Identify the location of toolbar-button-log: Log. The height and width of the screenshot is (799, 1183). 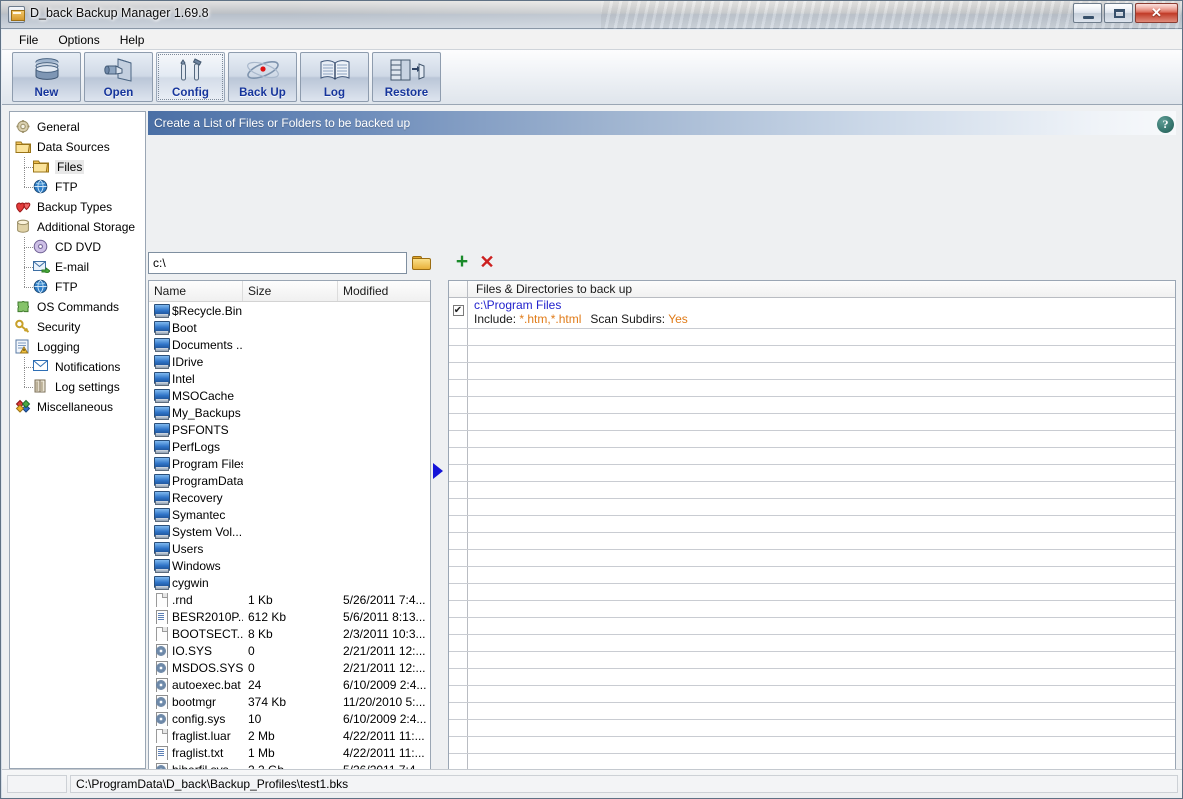
(334, 77).